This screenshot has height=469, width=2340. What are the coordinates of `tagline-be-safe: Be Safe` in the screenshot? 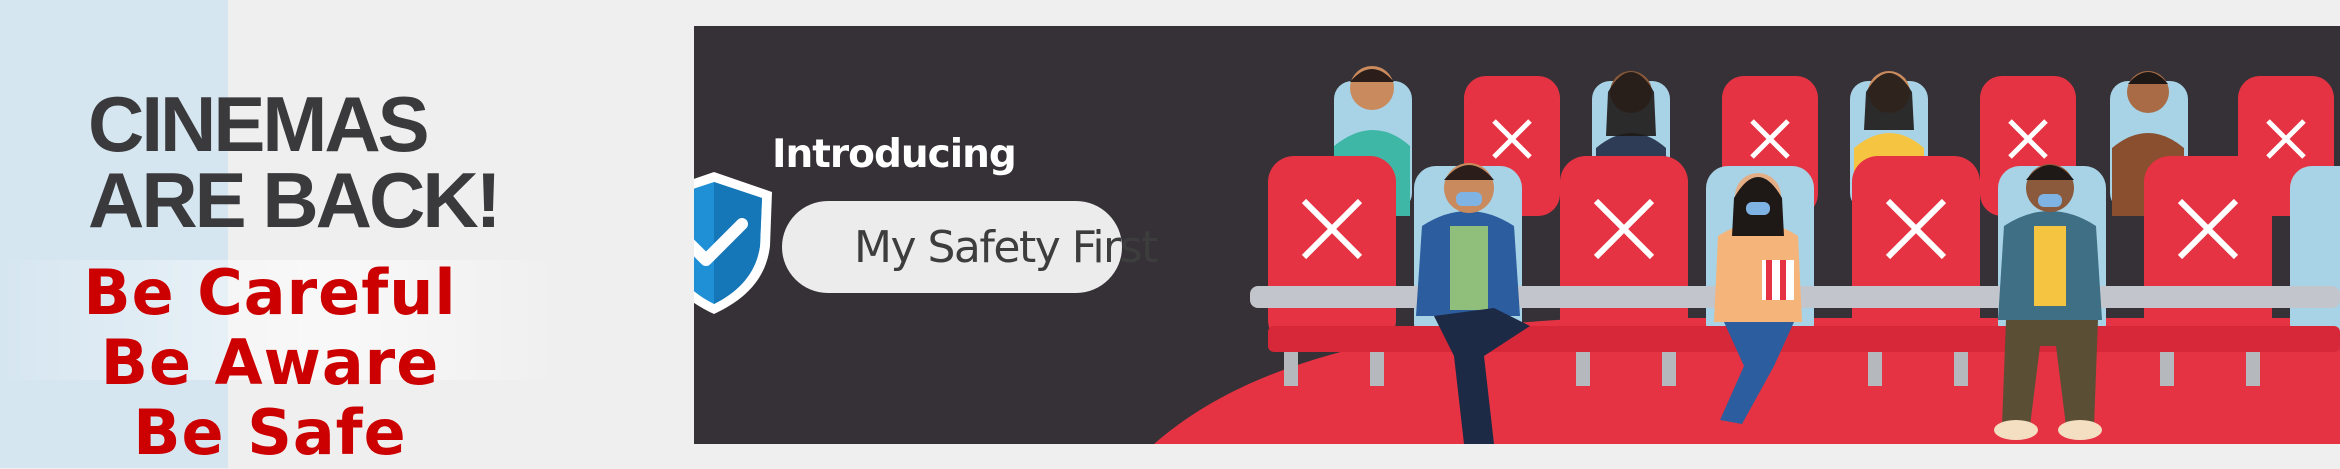 It's located at (270, 432).